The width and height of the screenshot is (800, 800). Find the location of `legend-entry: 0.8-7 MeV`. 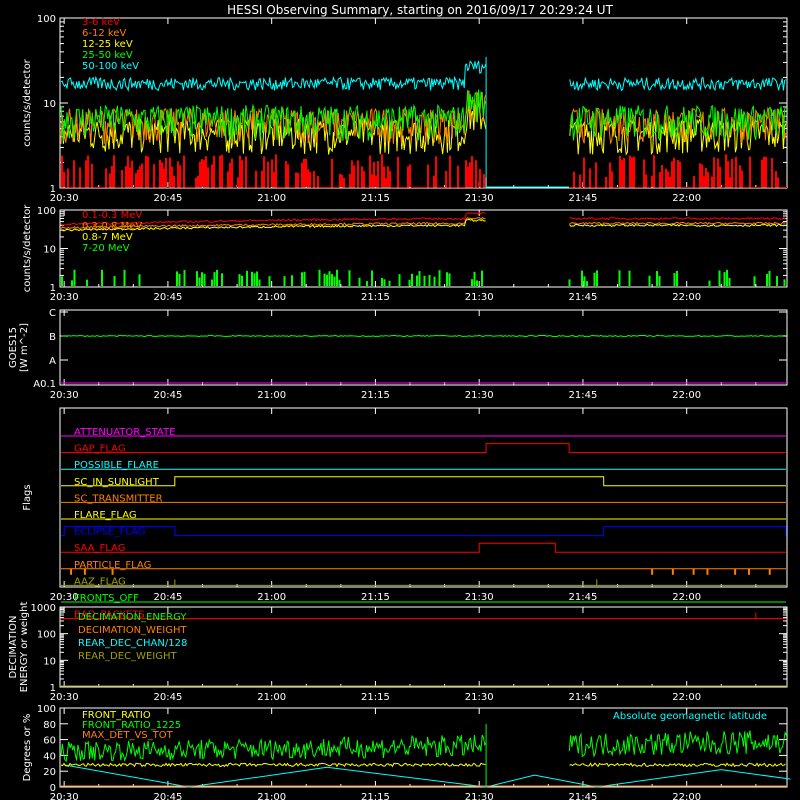

legend-entry: 0.8-7 MeV is located at coordinates (107, 237).